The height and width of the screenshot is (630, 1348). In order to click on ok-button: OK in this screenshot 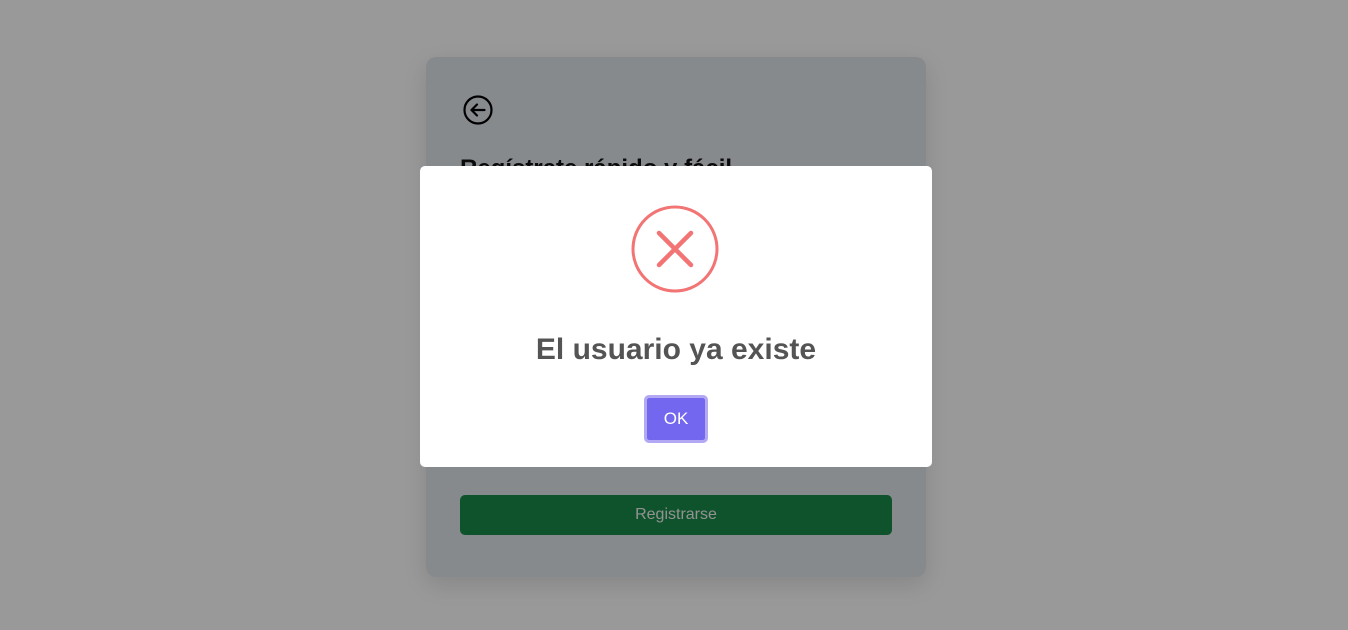, I will do `click(676, 419)`.